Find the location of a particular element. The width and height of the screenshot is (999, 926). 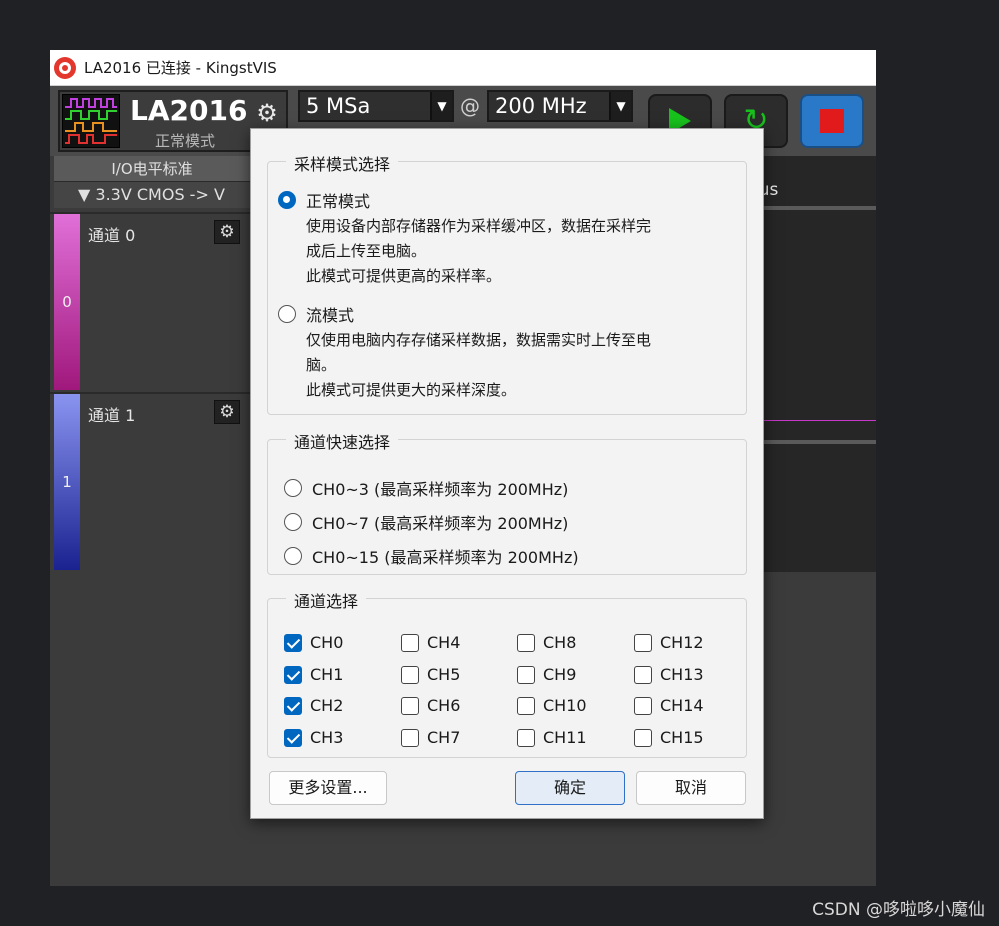

device-settings-gear-icon: ⚙ is located at coordinates (267, 113).